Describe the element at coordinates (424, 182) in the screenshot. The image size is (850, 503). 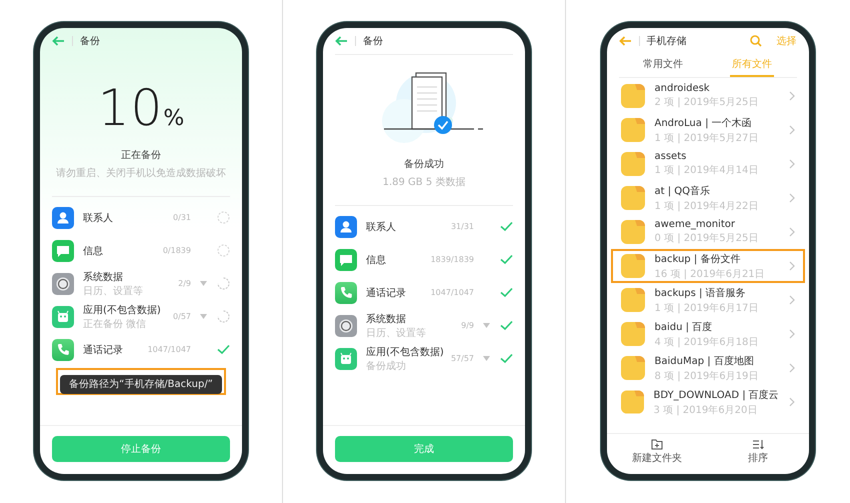
I see `summary-text: 1.89 GB 5 类数据` at that location.